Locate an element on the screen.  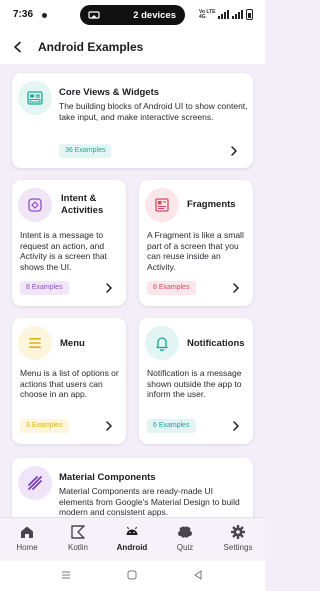
home-icon is located at coordinates (27, 532).